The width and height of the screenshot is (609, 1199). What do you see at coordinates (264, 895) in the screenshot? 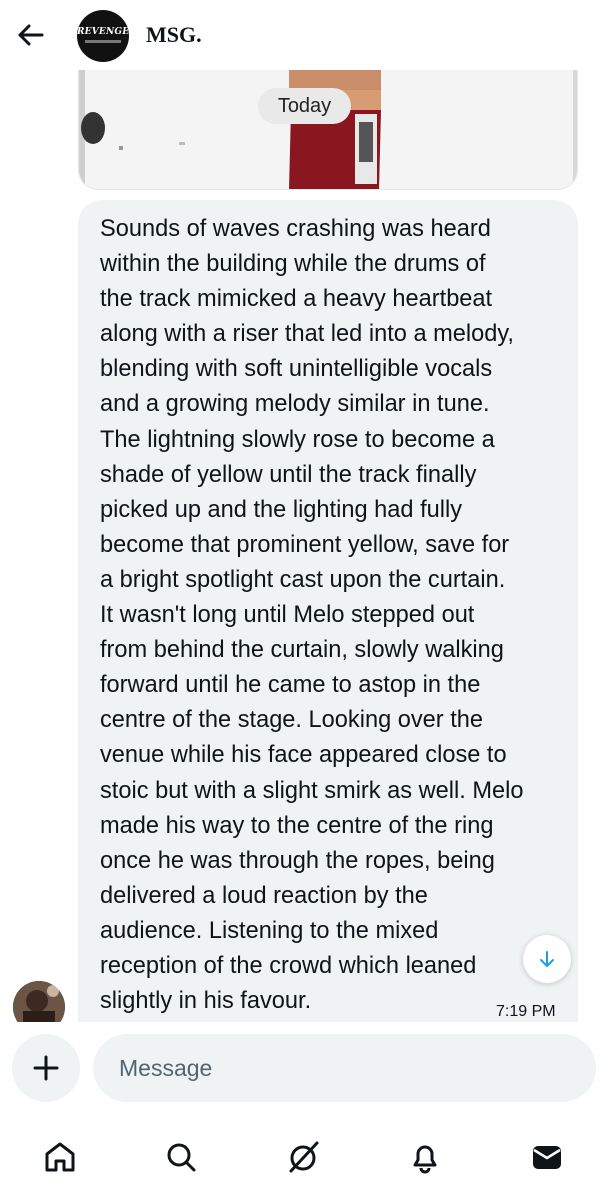
I see `message-line: delivered a loud reaction by the` at bounding box center [264, 895].